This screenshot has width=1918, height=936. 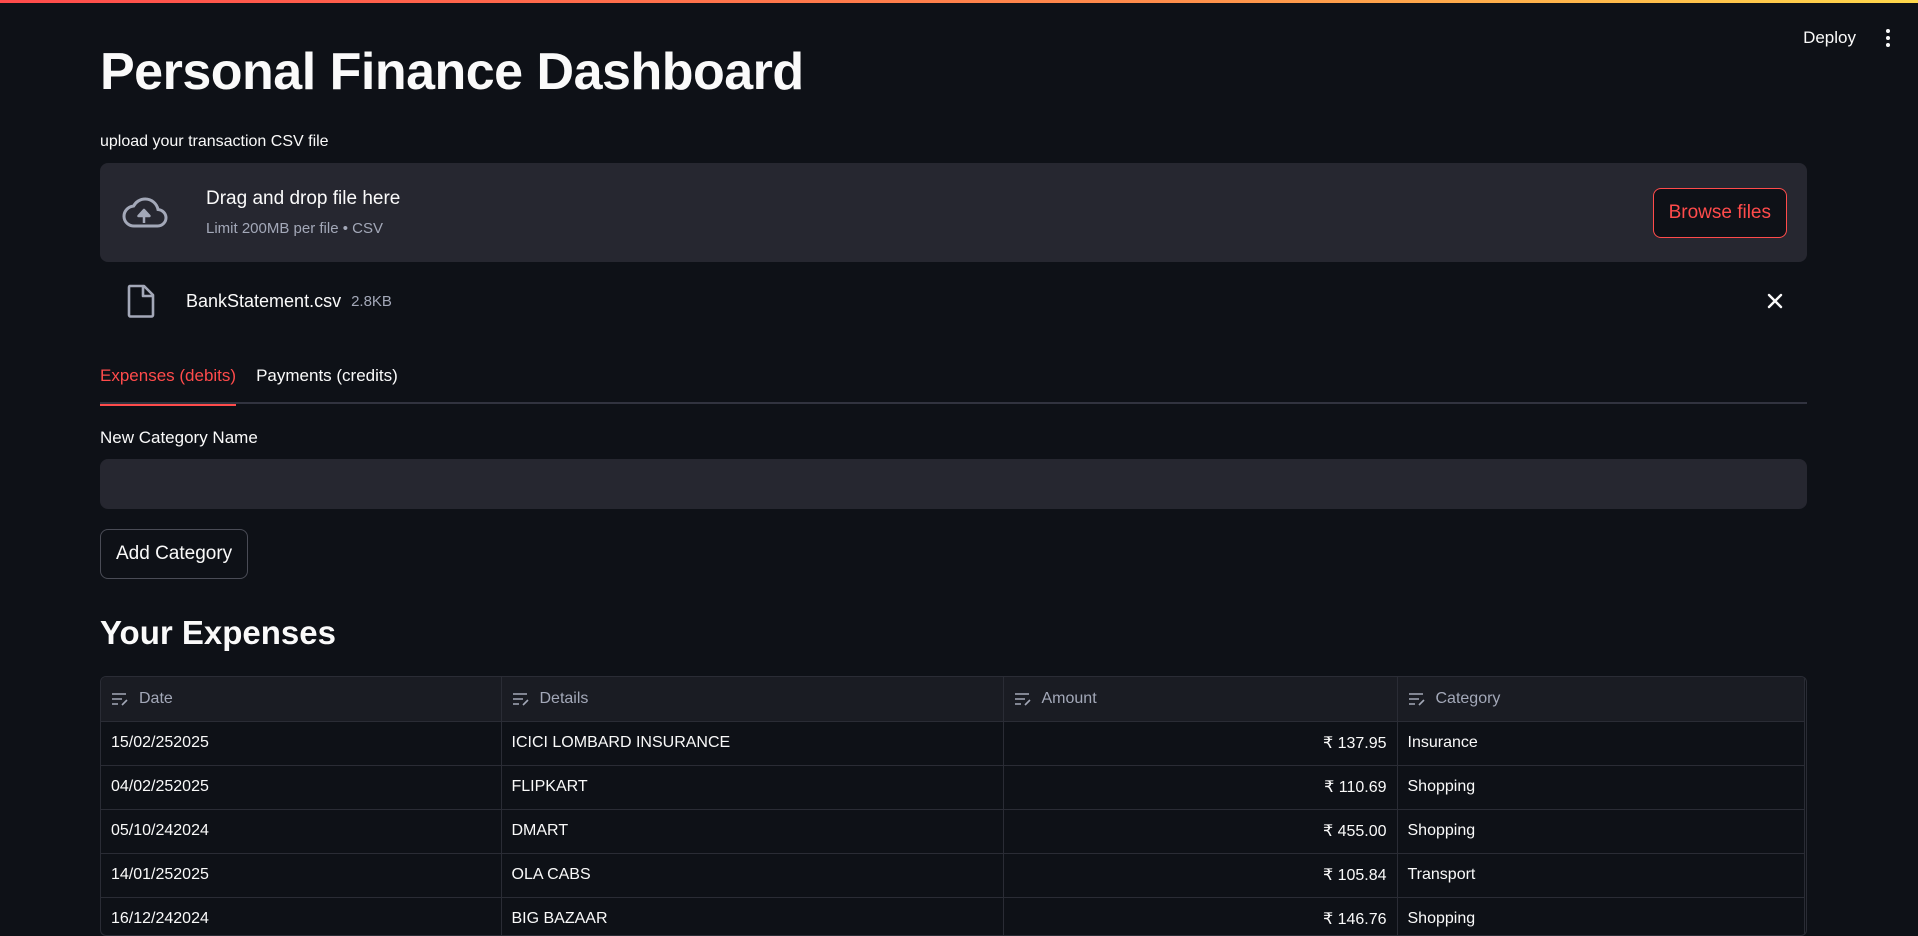 What do you see at coordinates (218, 632) in the screenshot?
I see `expenses-heading: Your Expenses` at bounding box center [218, 632].